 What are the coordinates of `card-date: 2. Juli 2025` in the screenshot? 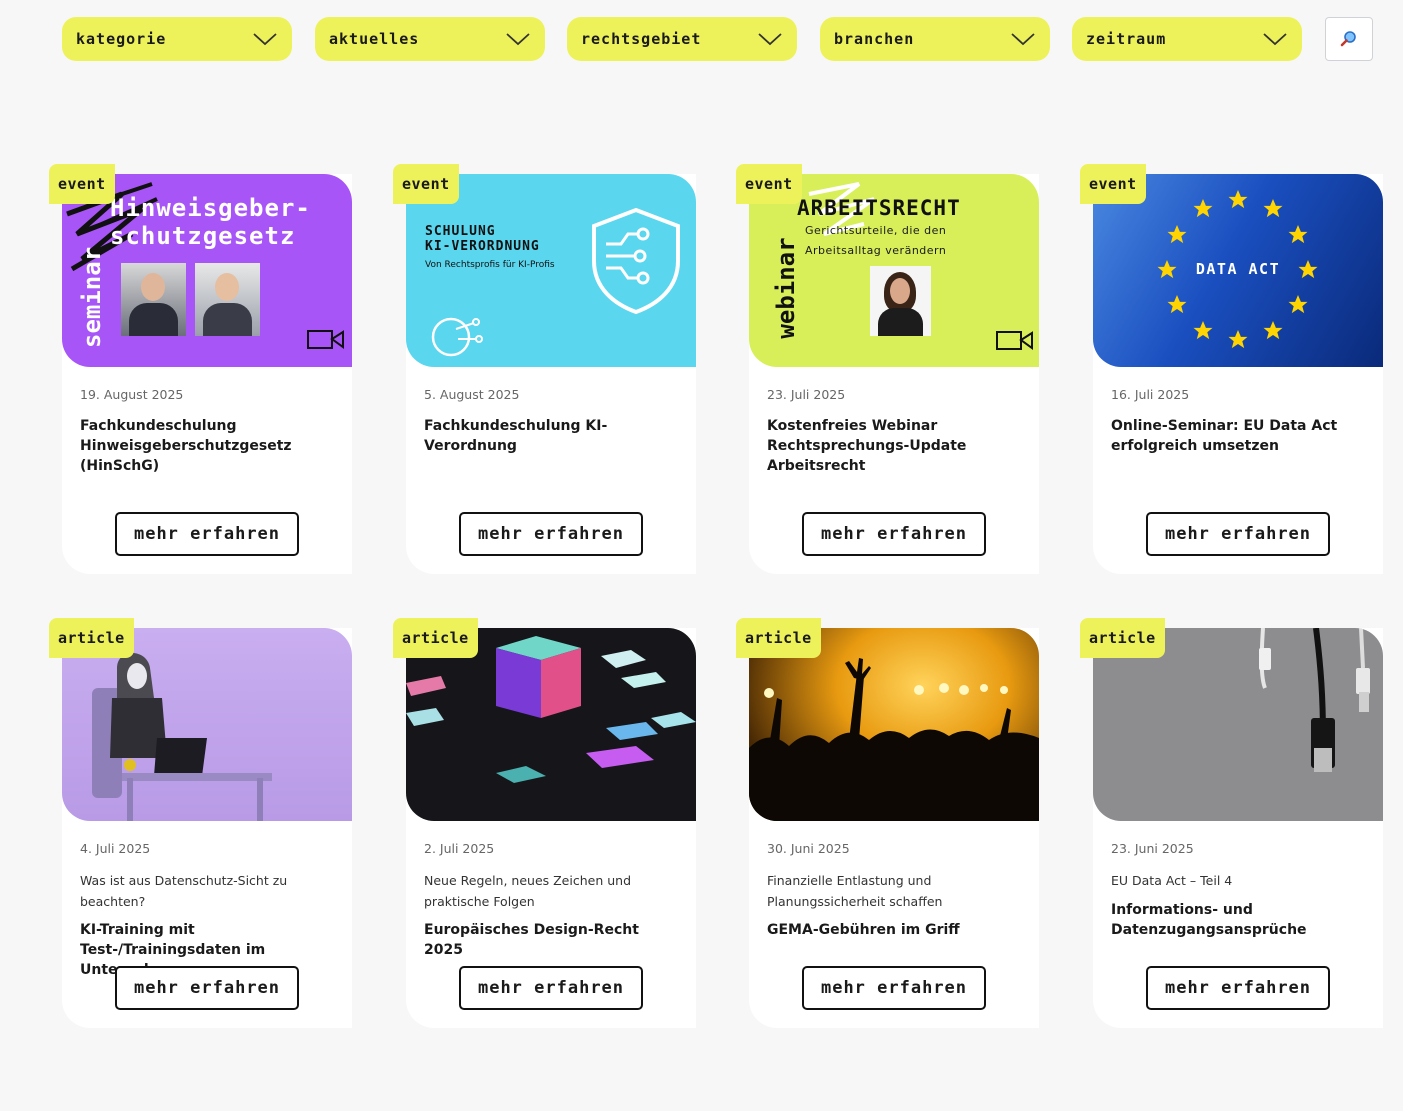 It's located at (459, 848).